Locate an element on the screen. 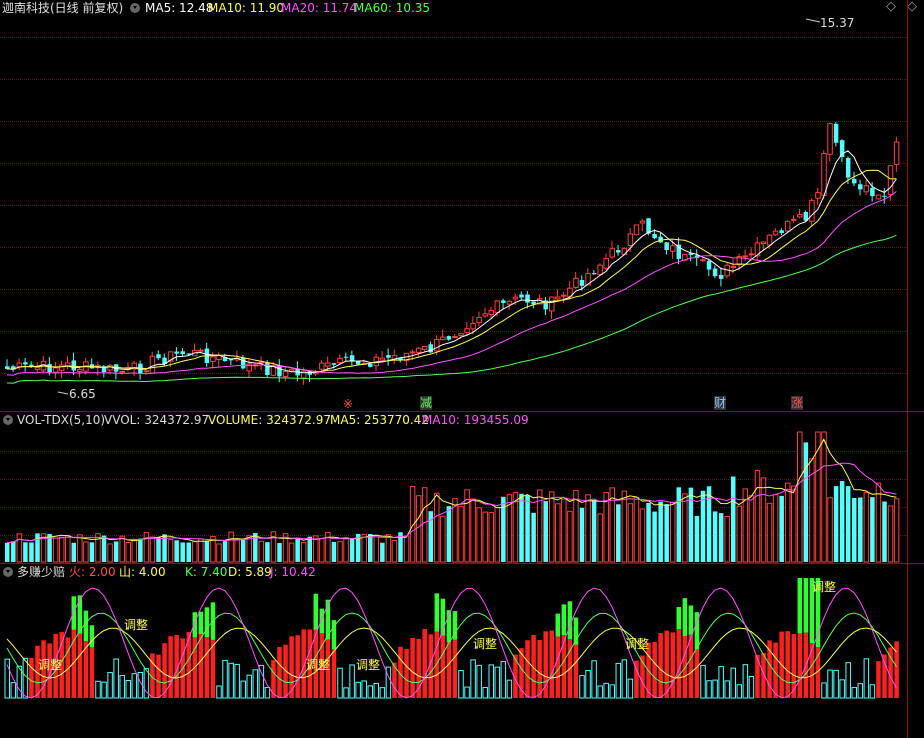 Image resolution: width=924 pixels, height=738 pixels. d-readout: D: 5.89 is located at coordinates (250, 572).